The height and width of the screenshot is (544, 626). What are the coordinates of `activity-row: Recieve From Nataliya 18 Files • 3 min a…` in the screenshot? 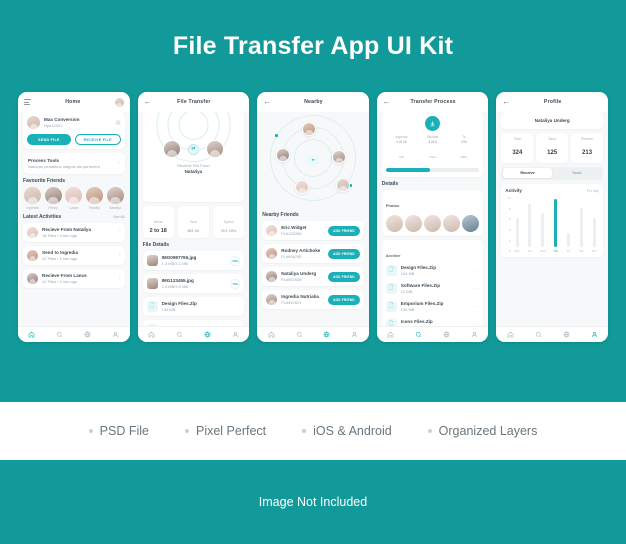 It's located at (74, 232).